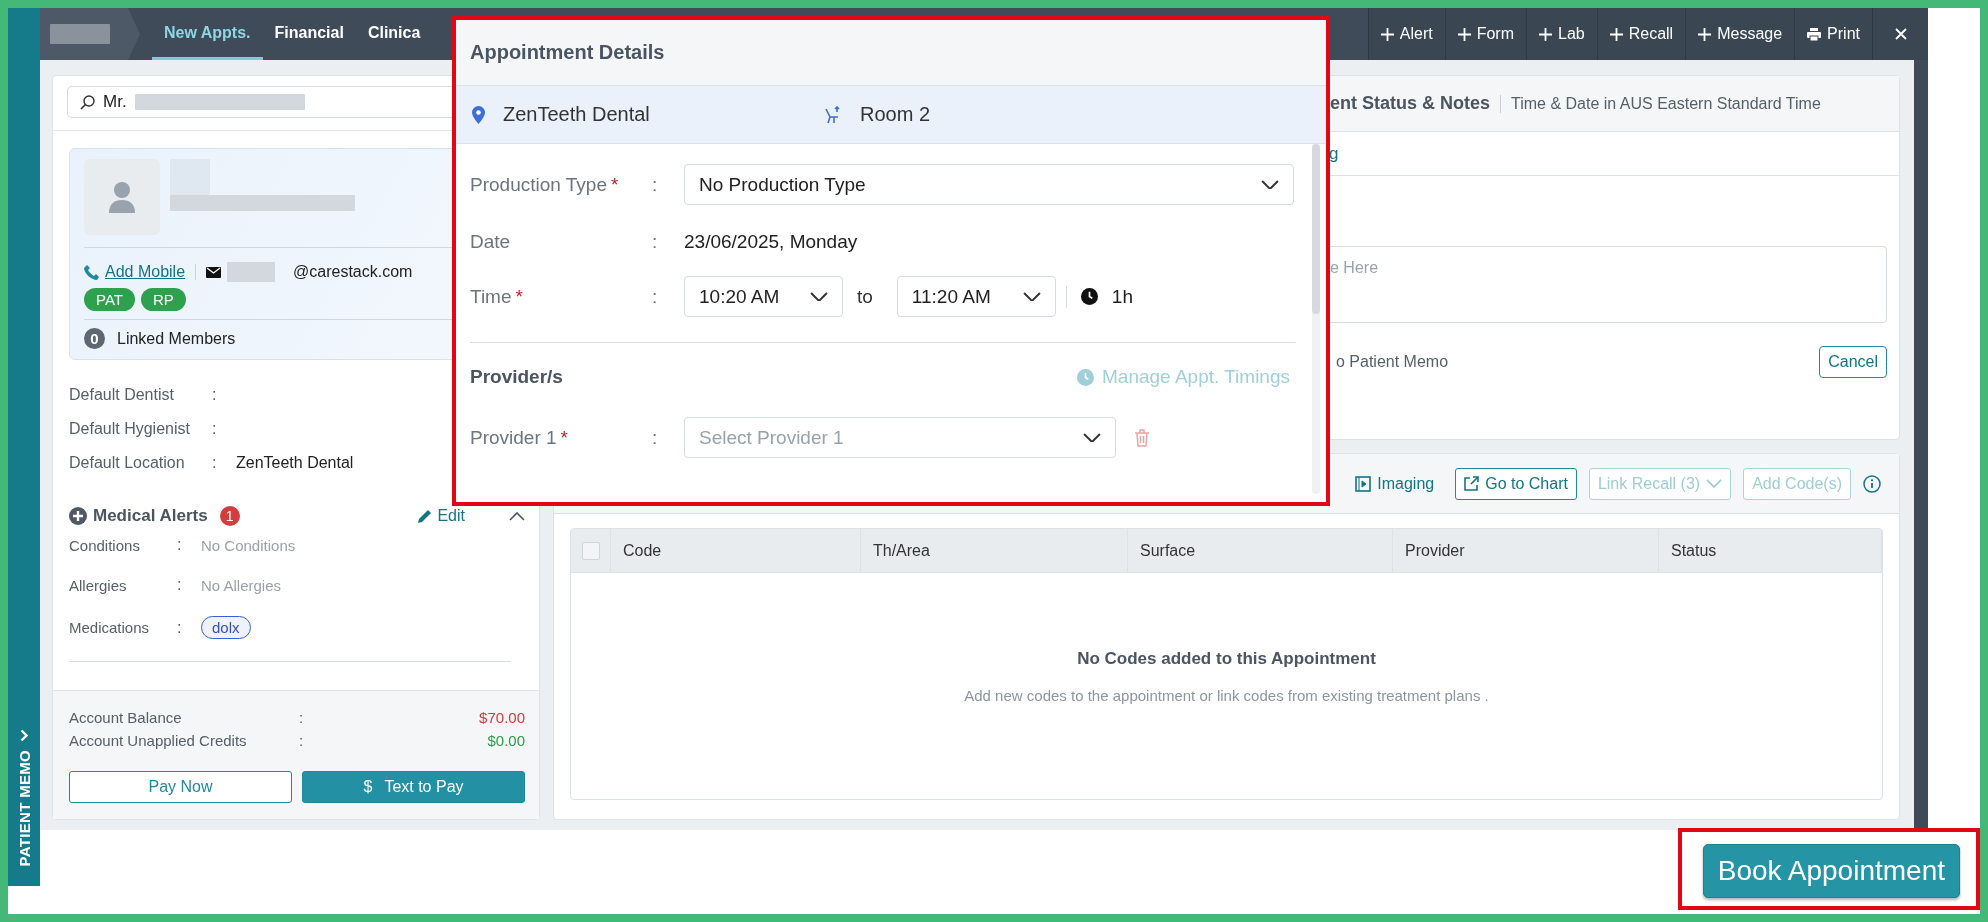  Describe the element at coordinates (98, 585) in the screenshot. I see `field-label: Allergies` at that location.